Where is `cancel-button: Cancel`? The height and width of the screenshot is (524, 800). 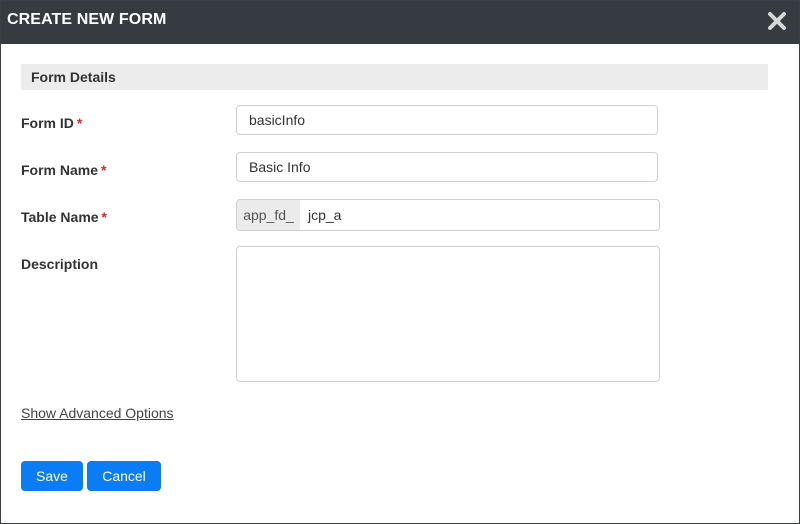 cancel-button: Cancel is located at coordinates (124, 476).